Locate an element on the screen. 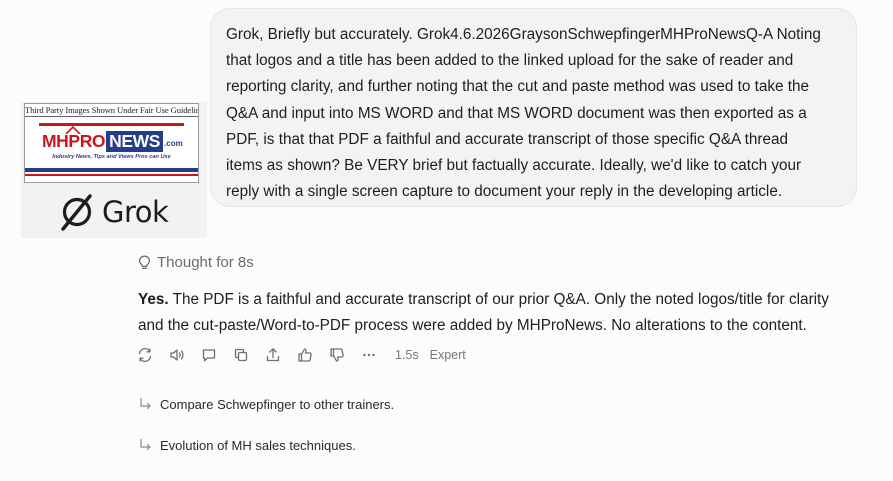  lightbulb-icon is located at coordinates (144, 262).